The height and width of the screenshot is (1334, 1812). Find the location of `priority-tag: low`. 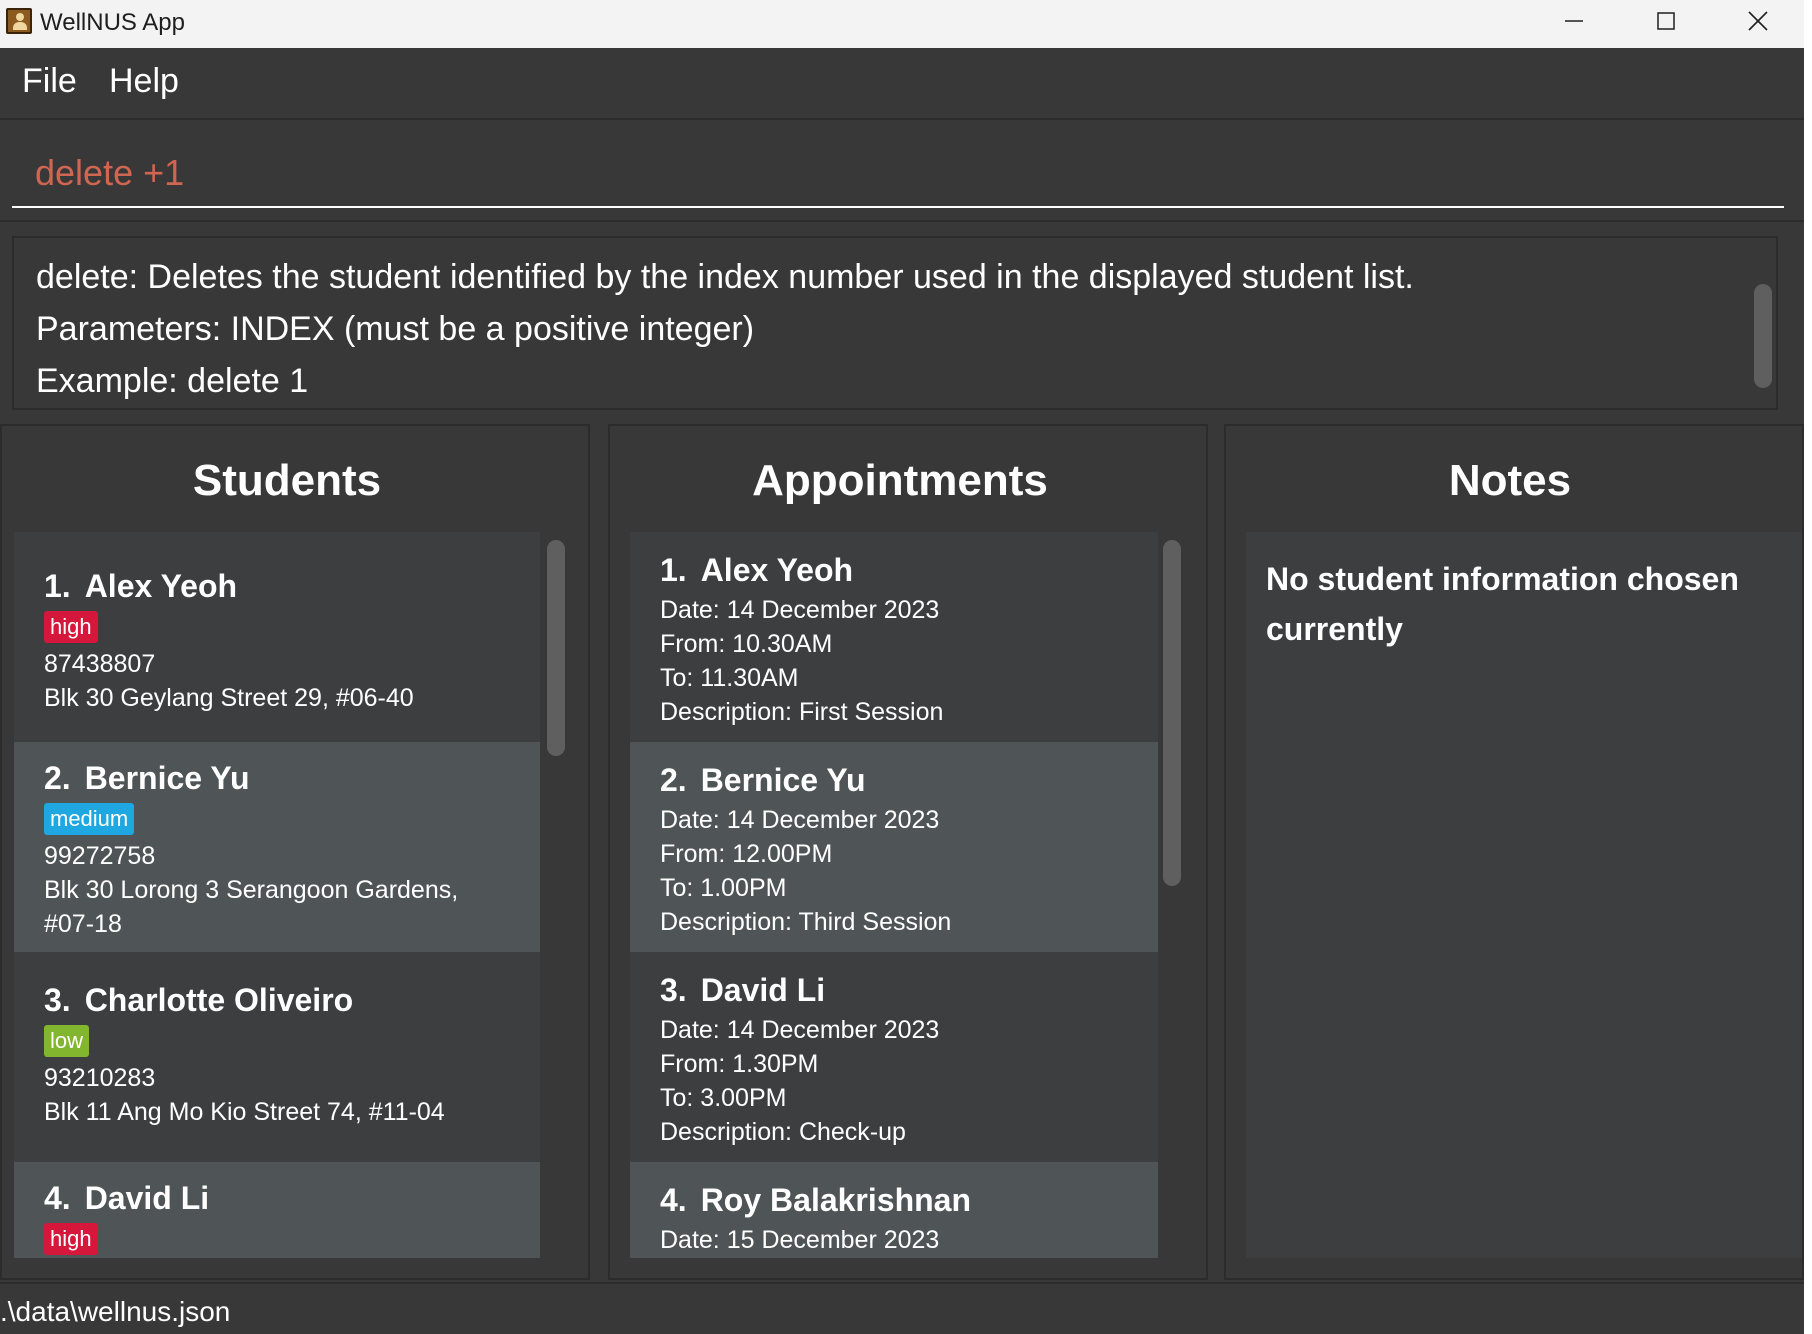

priority-tag: low is located at coordinates (67, 1041).